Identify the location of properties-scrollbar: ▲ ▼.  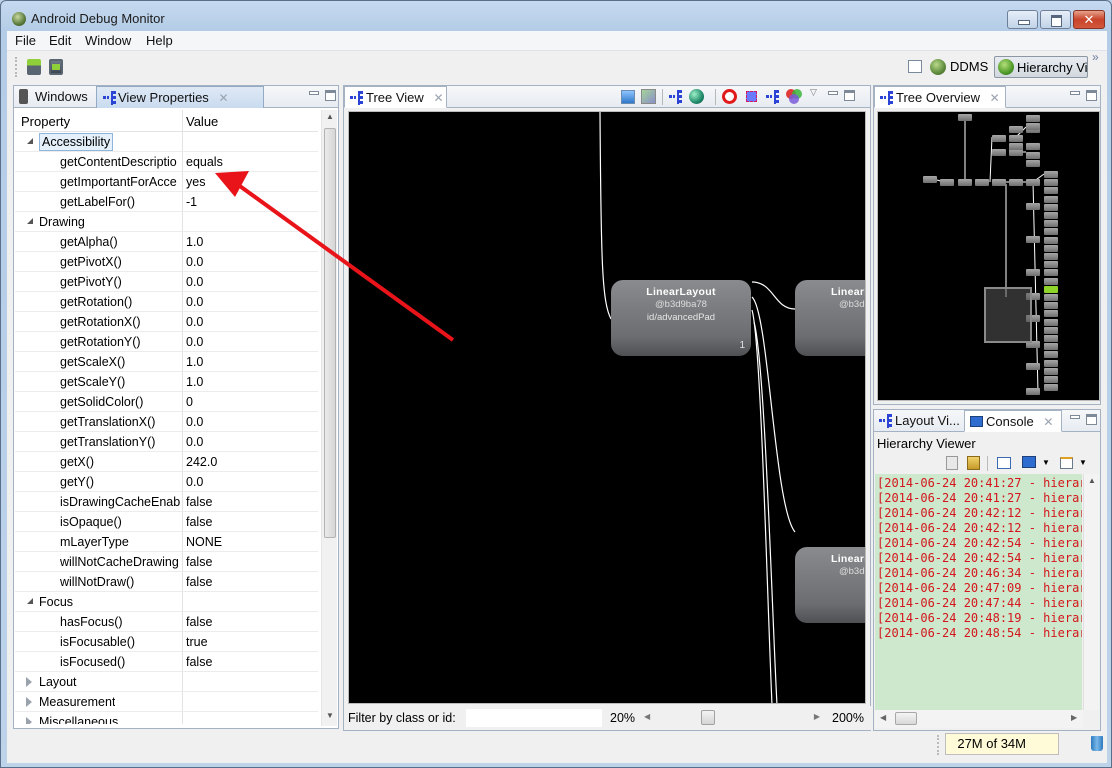
(329, 418).